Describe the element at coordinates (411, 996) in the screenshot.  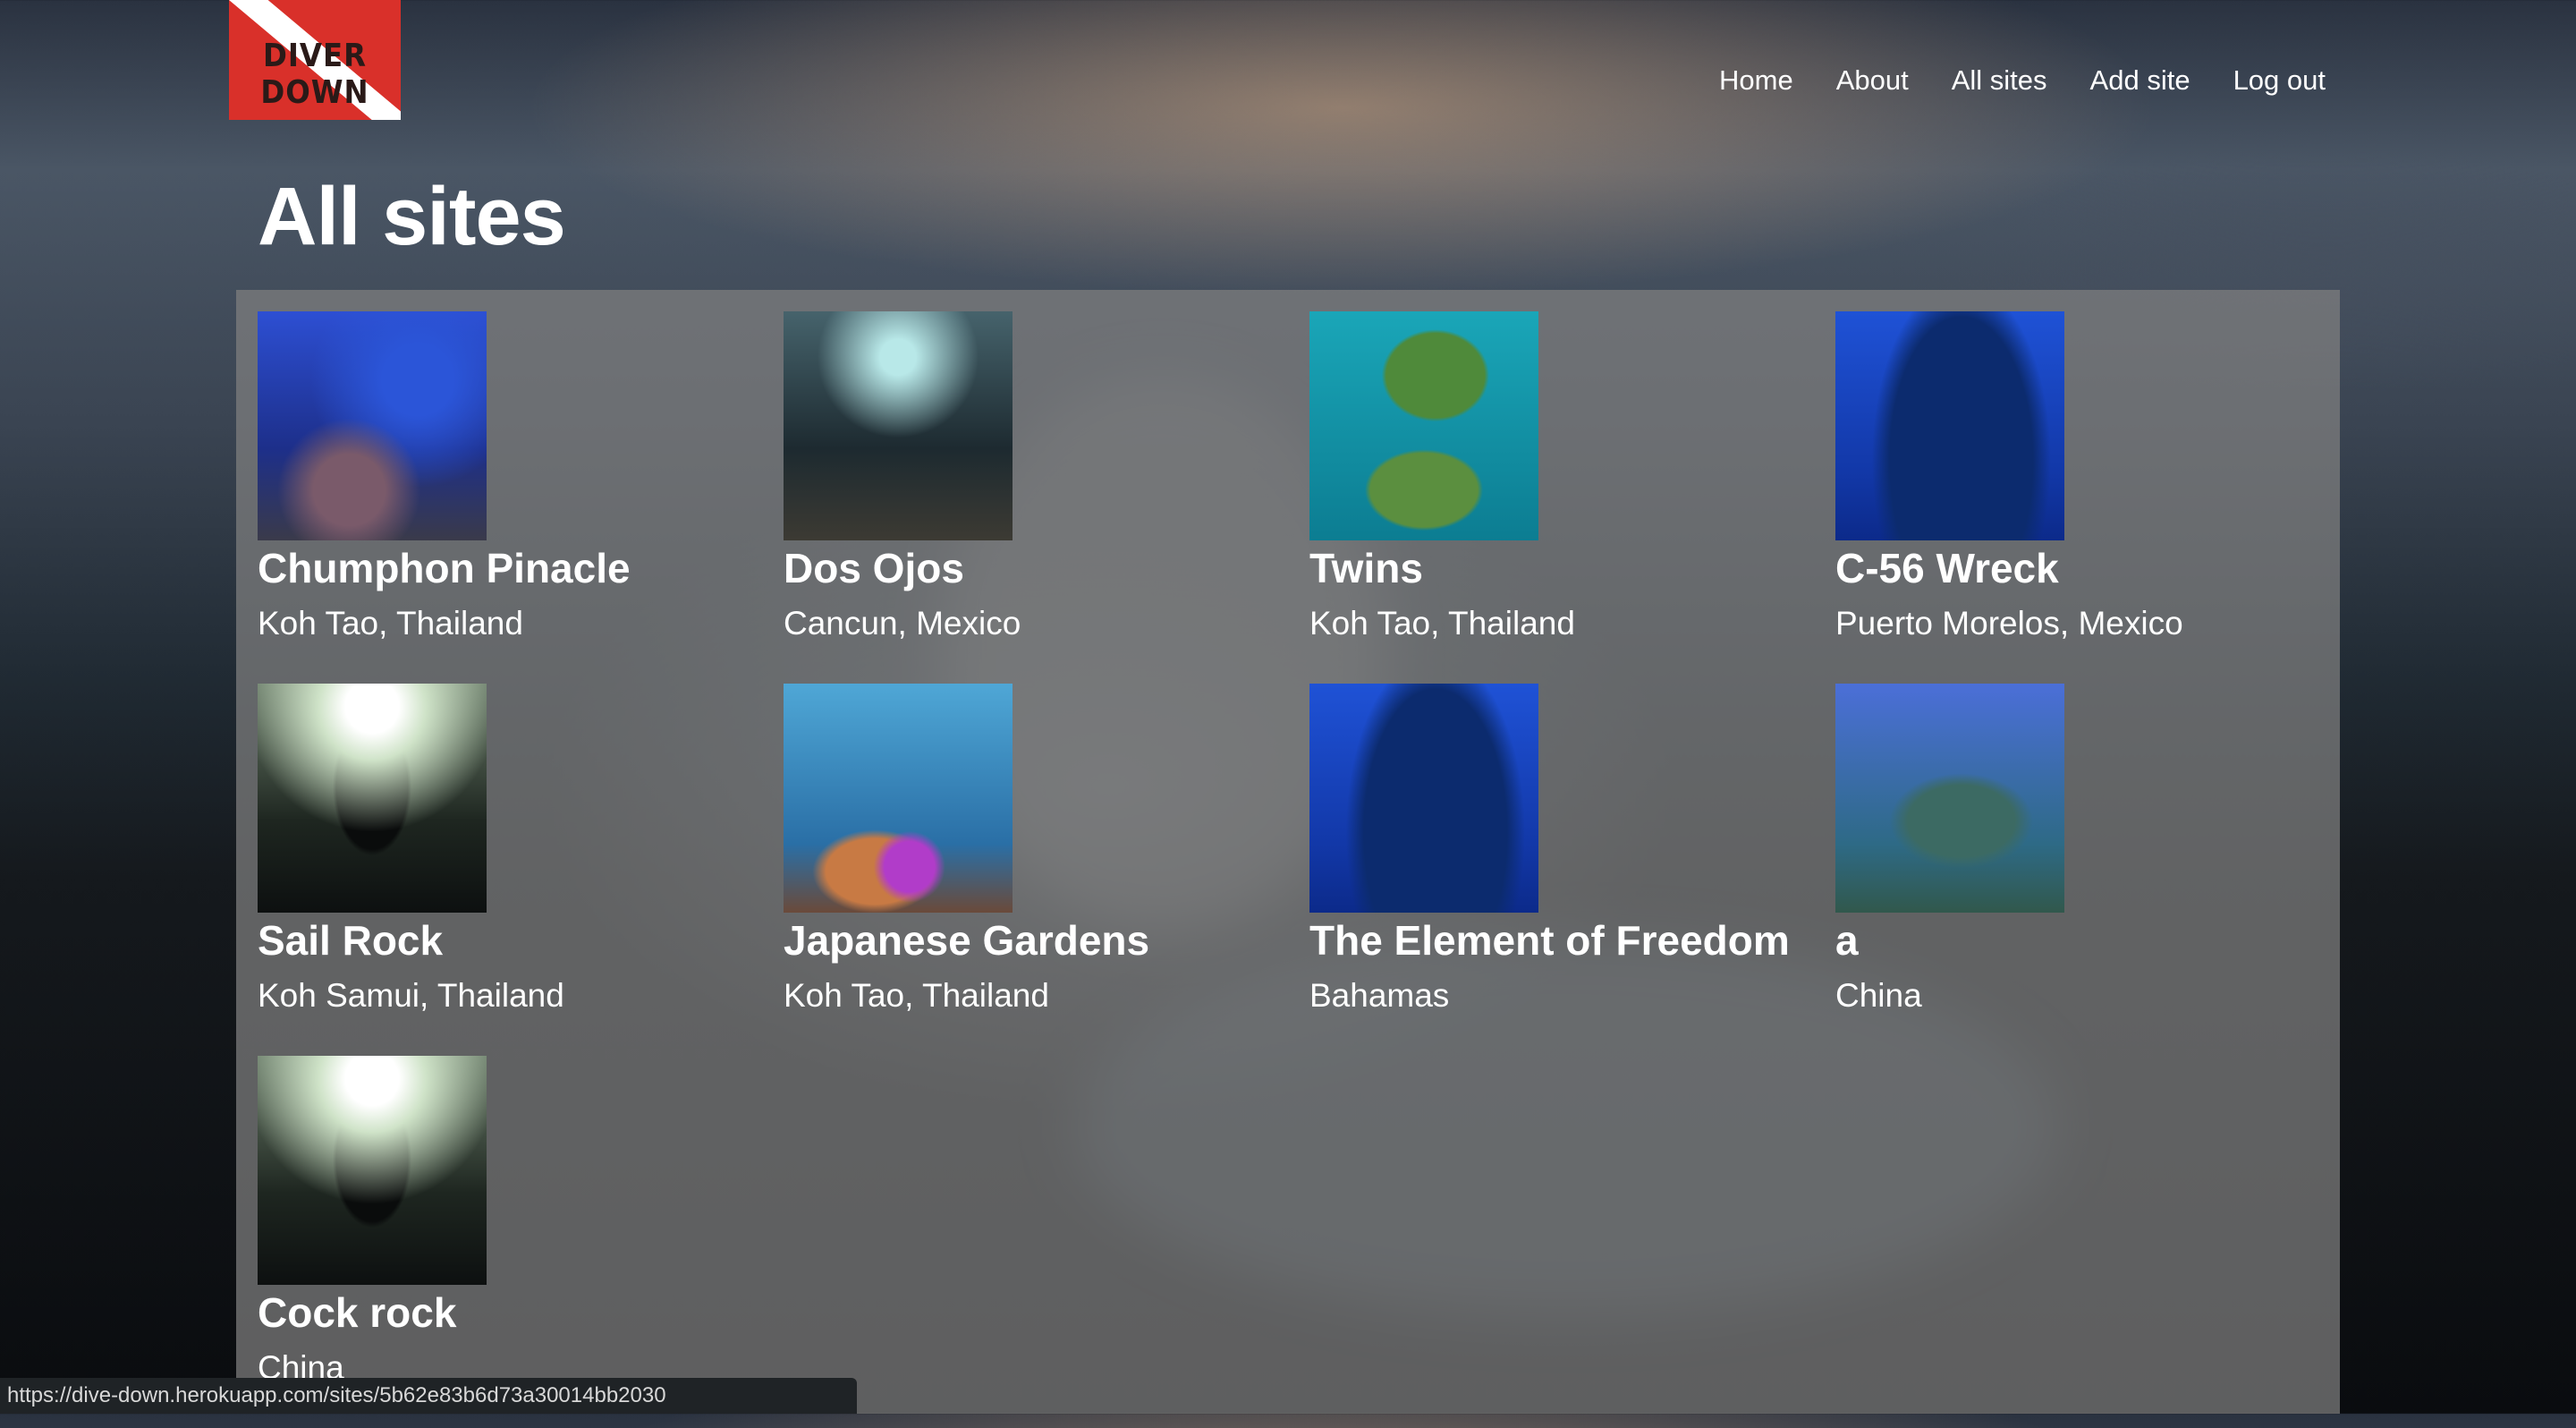
I see `site-location: Koh Samui, Thailand` at that location.